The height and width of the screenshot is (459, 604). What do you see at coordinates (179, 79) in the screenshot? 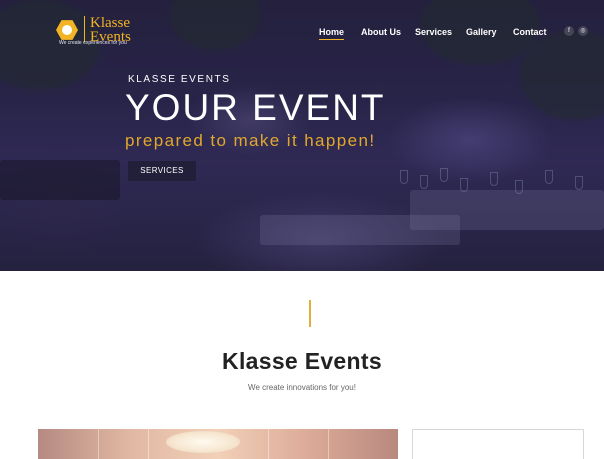
I see `hero-kicker: KLASSE EVENTS` at bounding box center [179, 79].